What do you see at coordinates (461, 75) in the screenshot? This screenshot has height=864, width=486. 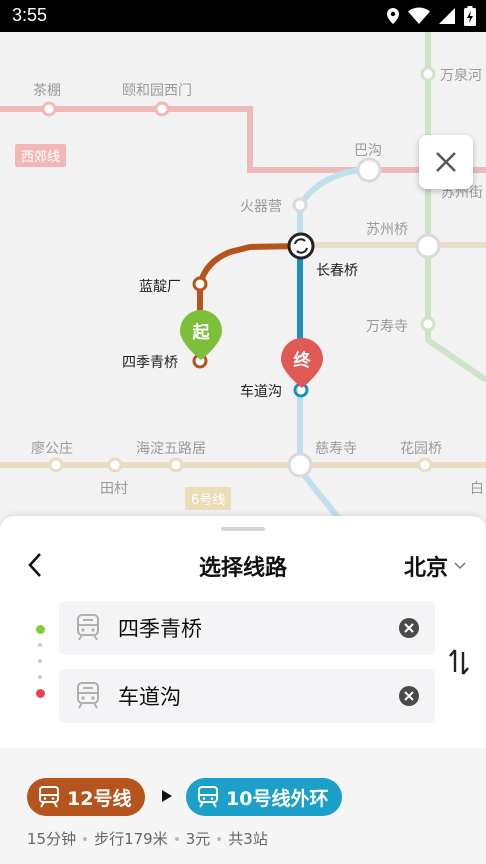 I see `station-label: 万泉河` at bounding box center [461, 75].